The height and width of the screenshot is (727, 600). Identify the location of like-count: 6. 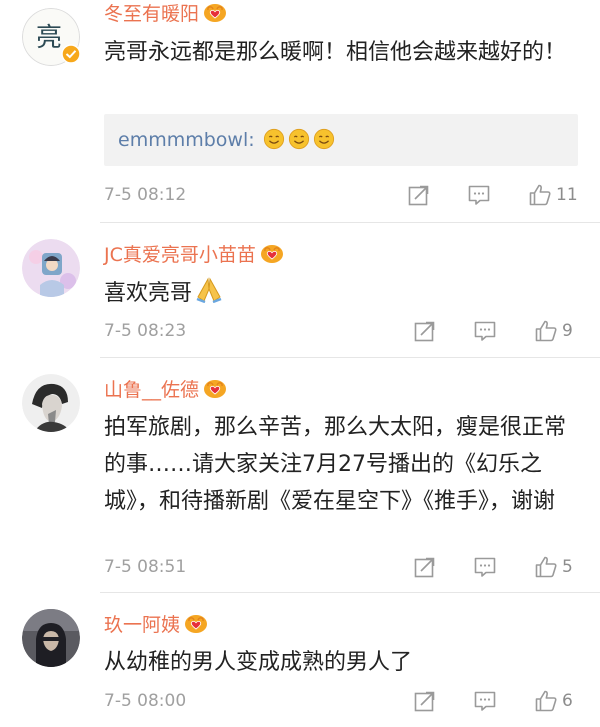
(567, 701).